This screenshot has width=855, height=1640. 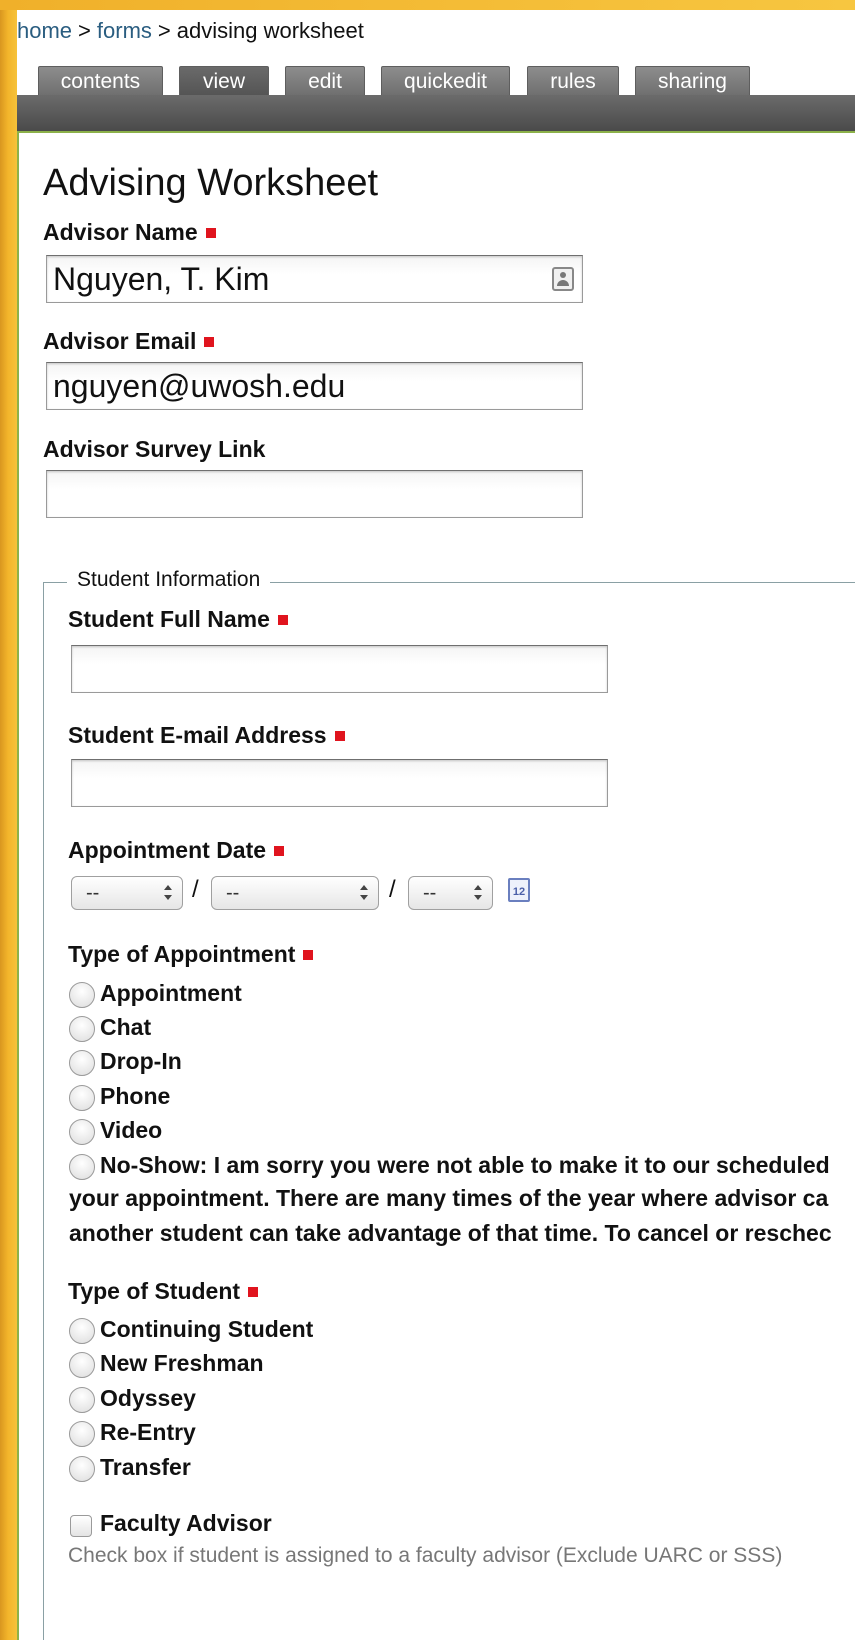 What do you see at coordinates (339, 783) in the screenshot?
I see `student-email-field` at bounding box center [339, 783].